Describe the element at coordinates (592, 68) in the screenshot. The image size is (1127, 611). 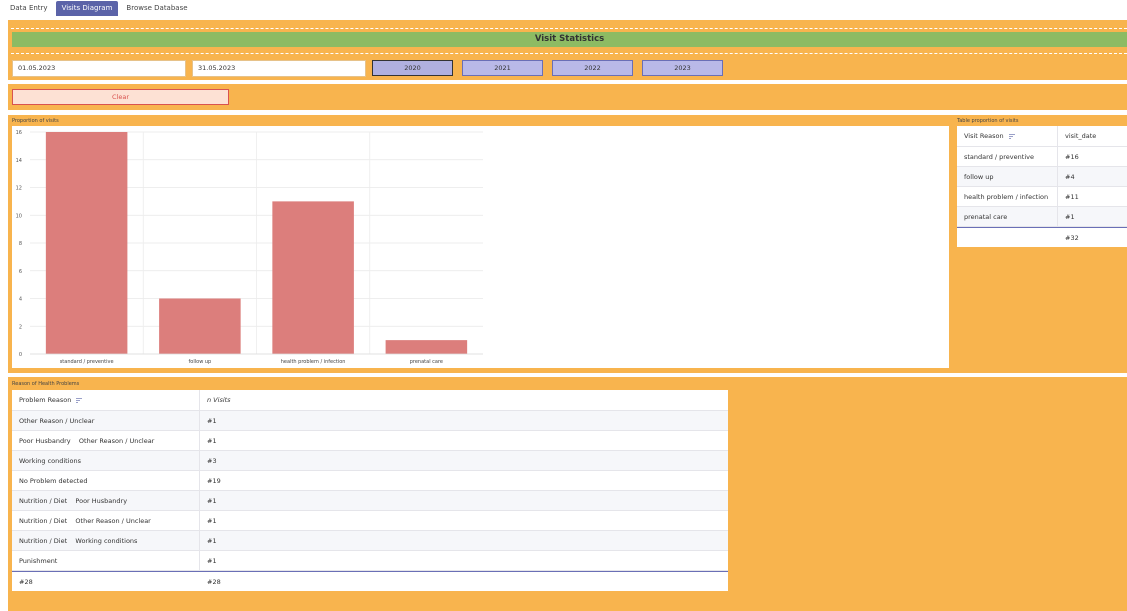
I see `year-button-2022: 2022` at that location.